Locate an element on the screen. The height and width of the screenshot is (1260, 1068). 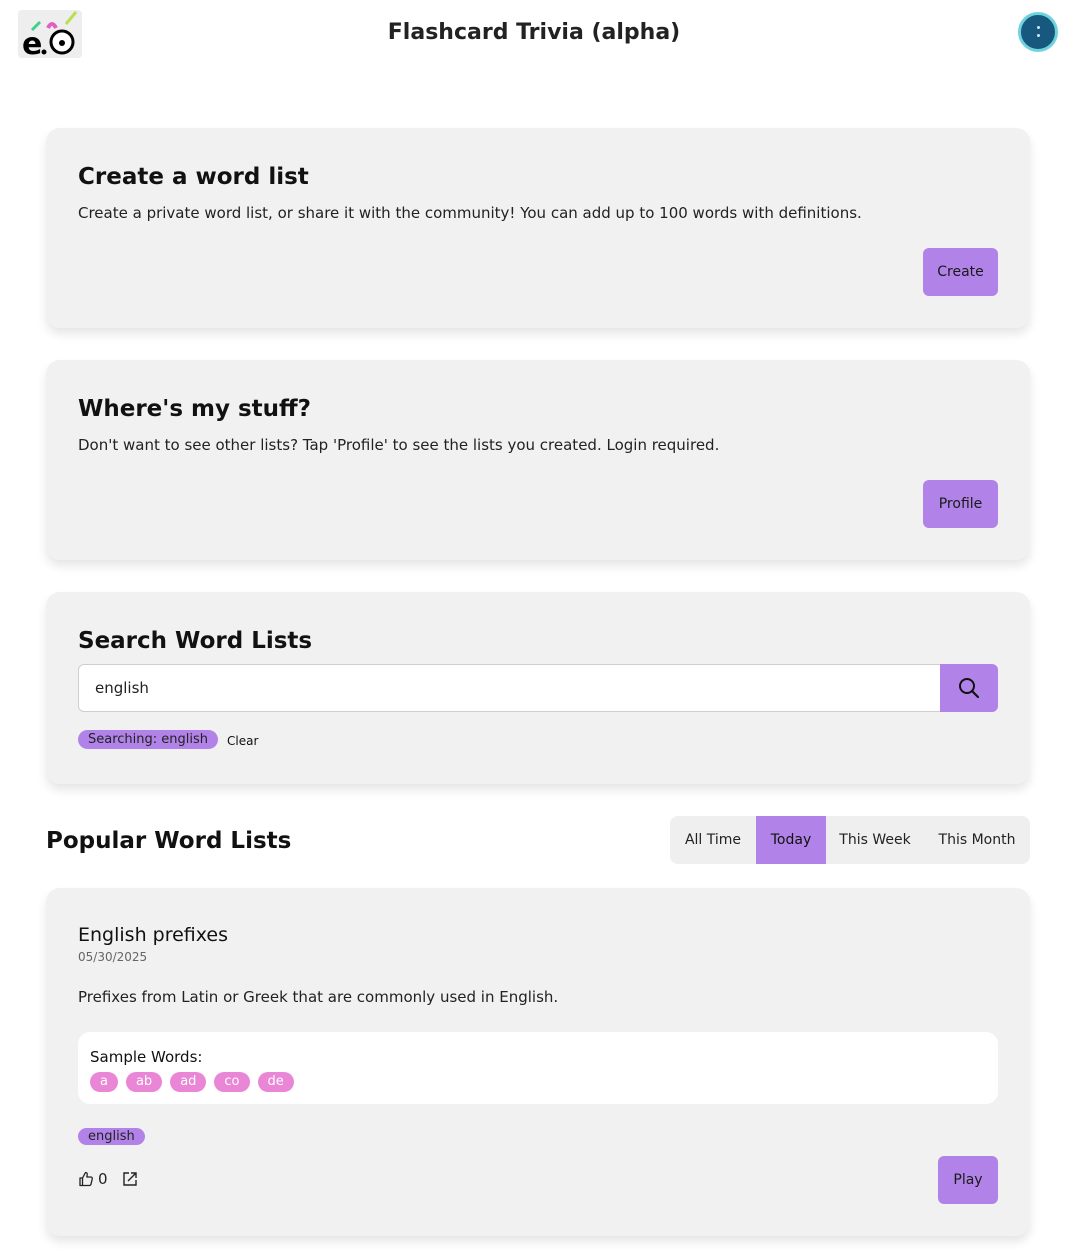
tab-today: Today is located at coordinates (791, 840).